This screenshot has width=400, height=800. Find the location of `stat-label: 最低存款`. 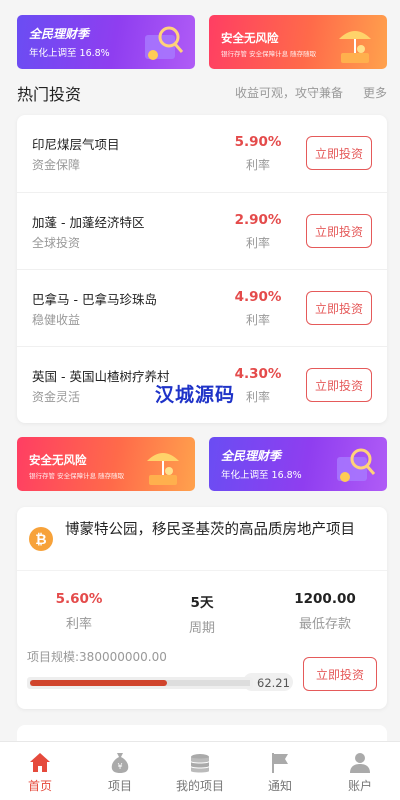

stat-label: 最低存款 is located at coordinates (324, 624).